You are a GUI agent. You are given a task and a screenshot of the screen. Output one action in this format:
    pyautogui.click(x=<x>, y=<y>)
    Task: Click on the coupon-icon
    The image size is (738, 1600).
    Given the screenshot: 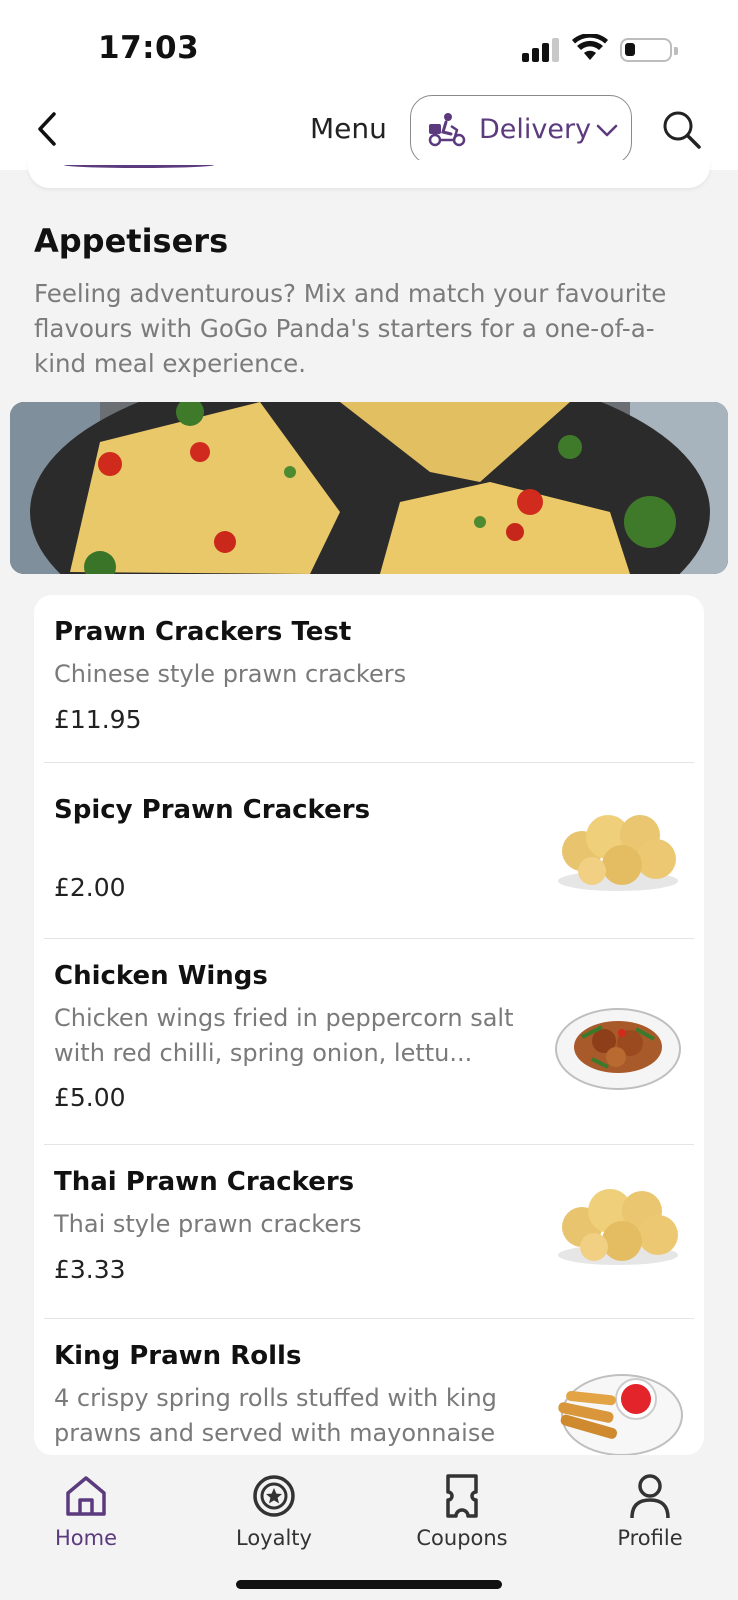 What is the action you would take?
    pyautogui.click(x=462, y=1496)
    